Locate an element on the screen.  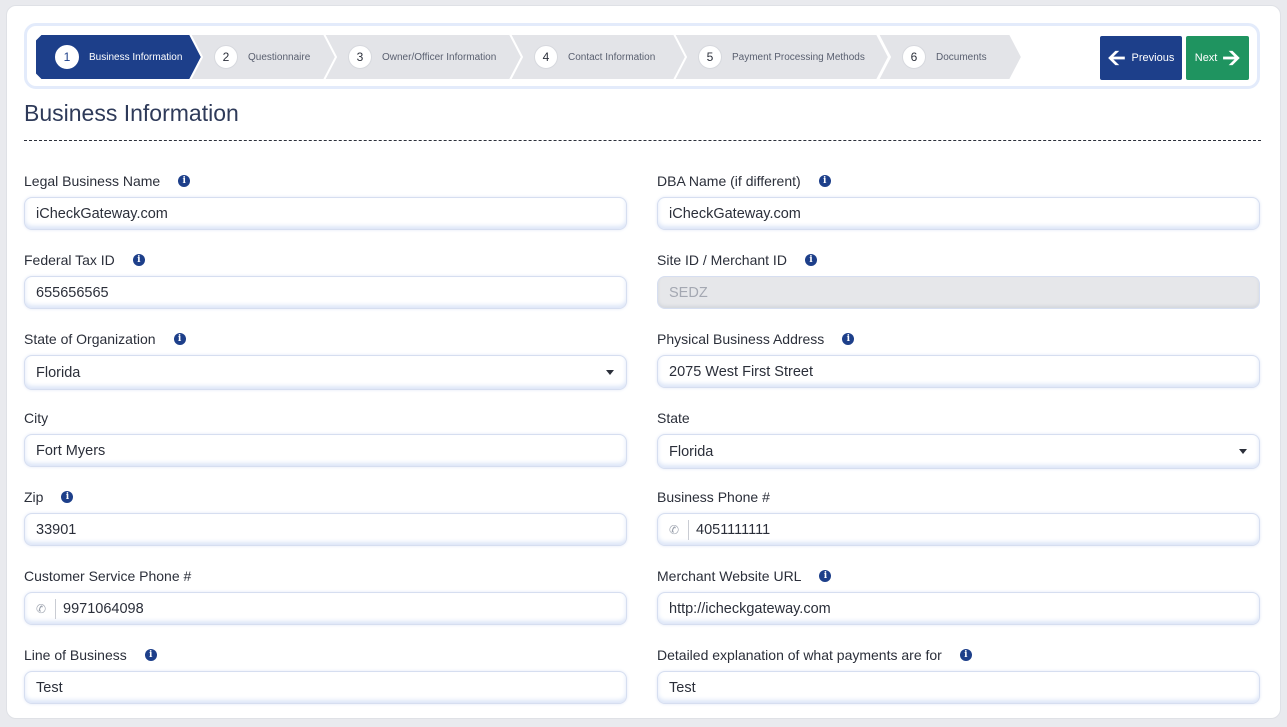
cs-phone-value: 9971064098 is located at coordinates (103, 608).